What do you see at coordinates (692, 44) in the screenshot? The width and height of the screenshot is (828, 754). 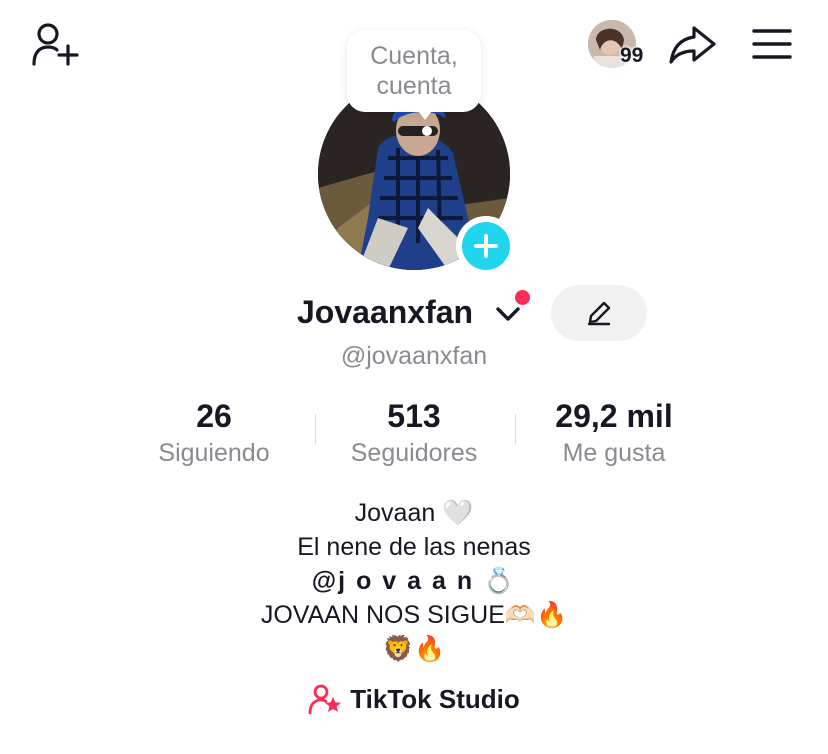 I see `share-icon` at bounding box center [692, 44].